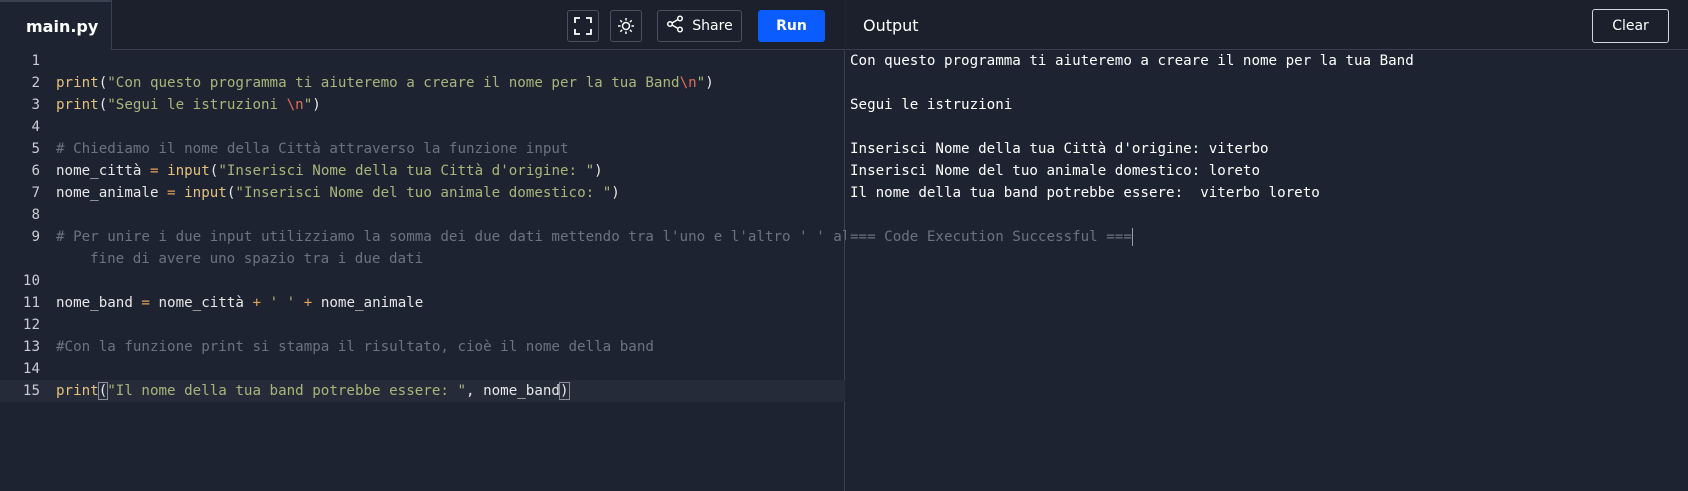 This screenshot has width=1688, height=491. I want to click on output-line: Segui le istruzioni, so click(1267, 105).